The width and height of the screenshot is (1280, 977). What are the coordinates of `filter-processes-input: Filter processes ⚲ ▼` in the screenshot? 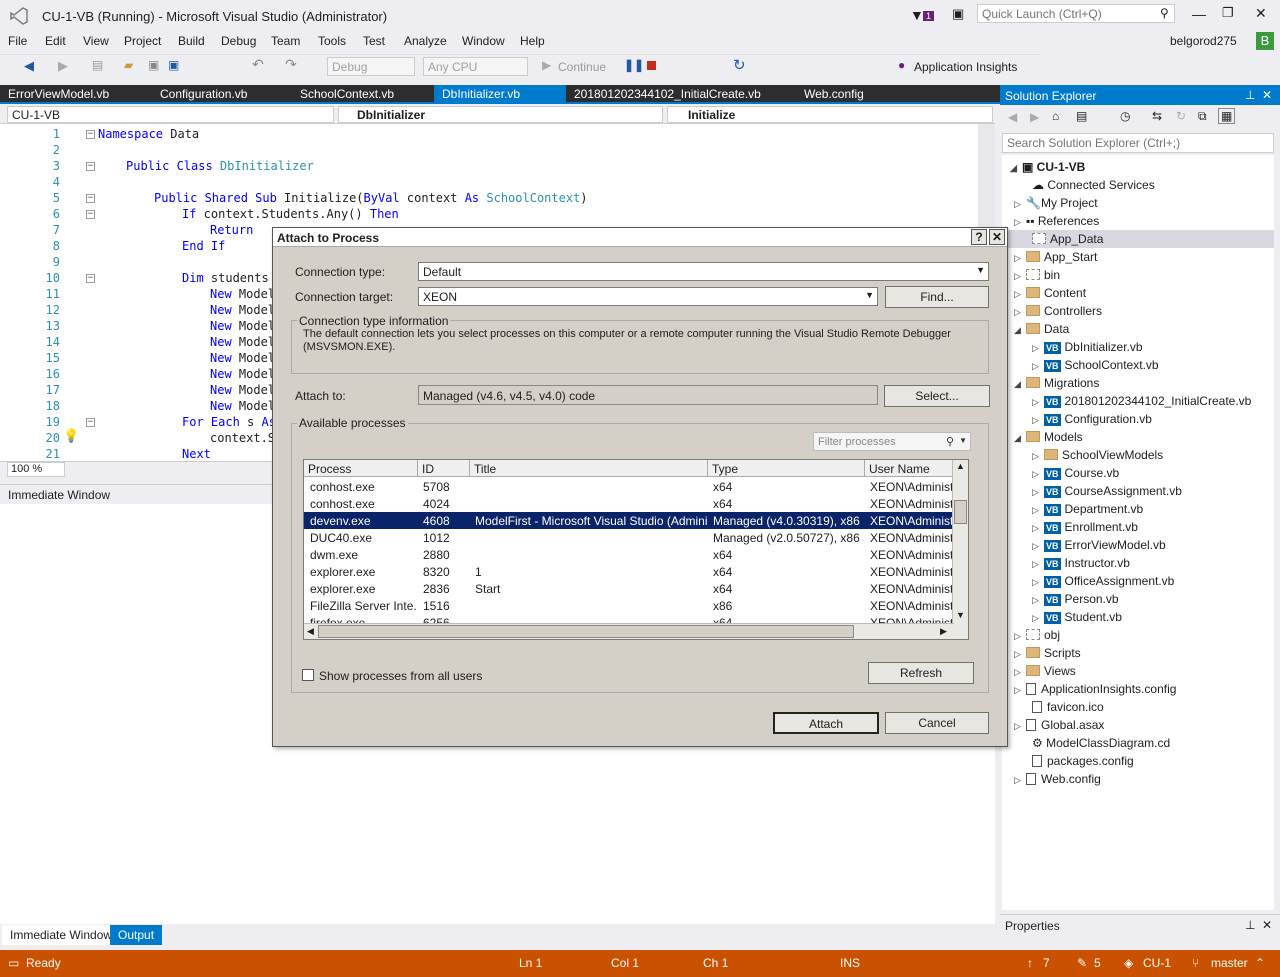 It's located at (892, 441).